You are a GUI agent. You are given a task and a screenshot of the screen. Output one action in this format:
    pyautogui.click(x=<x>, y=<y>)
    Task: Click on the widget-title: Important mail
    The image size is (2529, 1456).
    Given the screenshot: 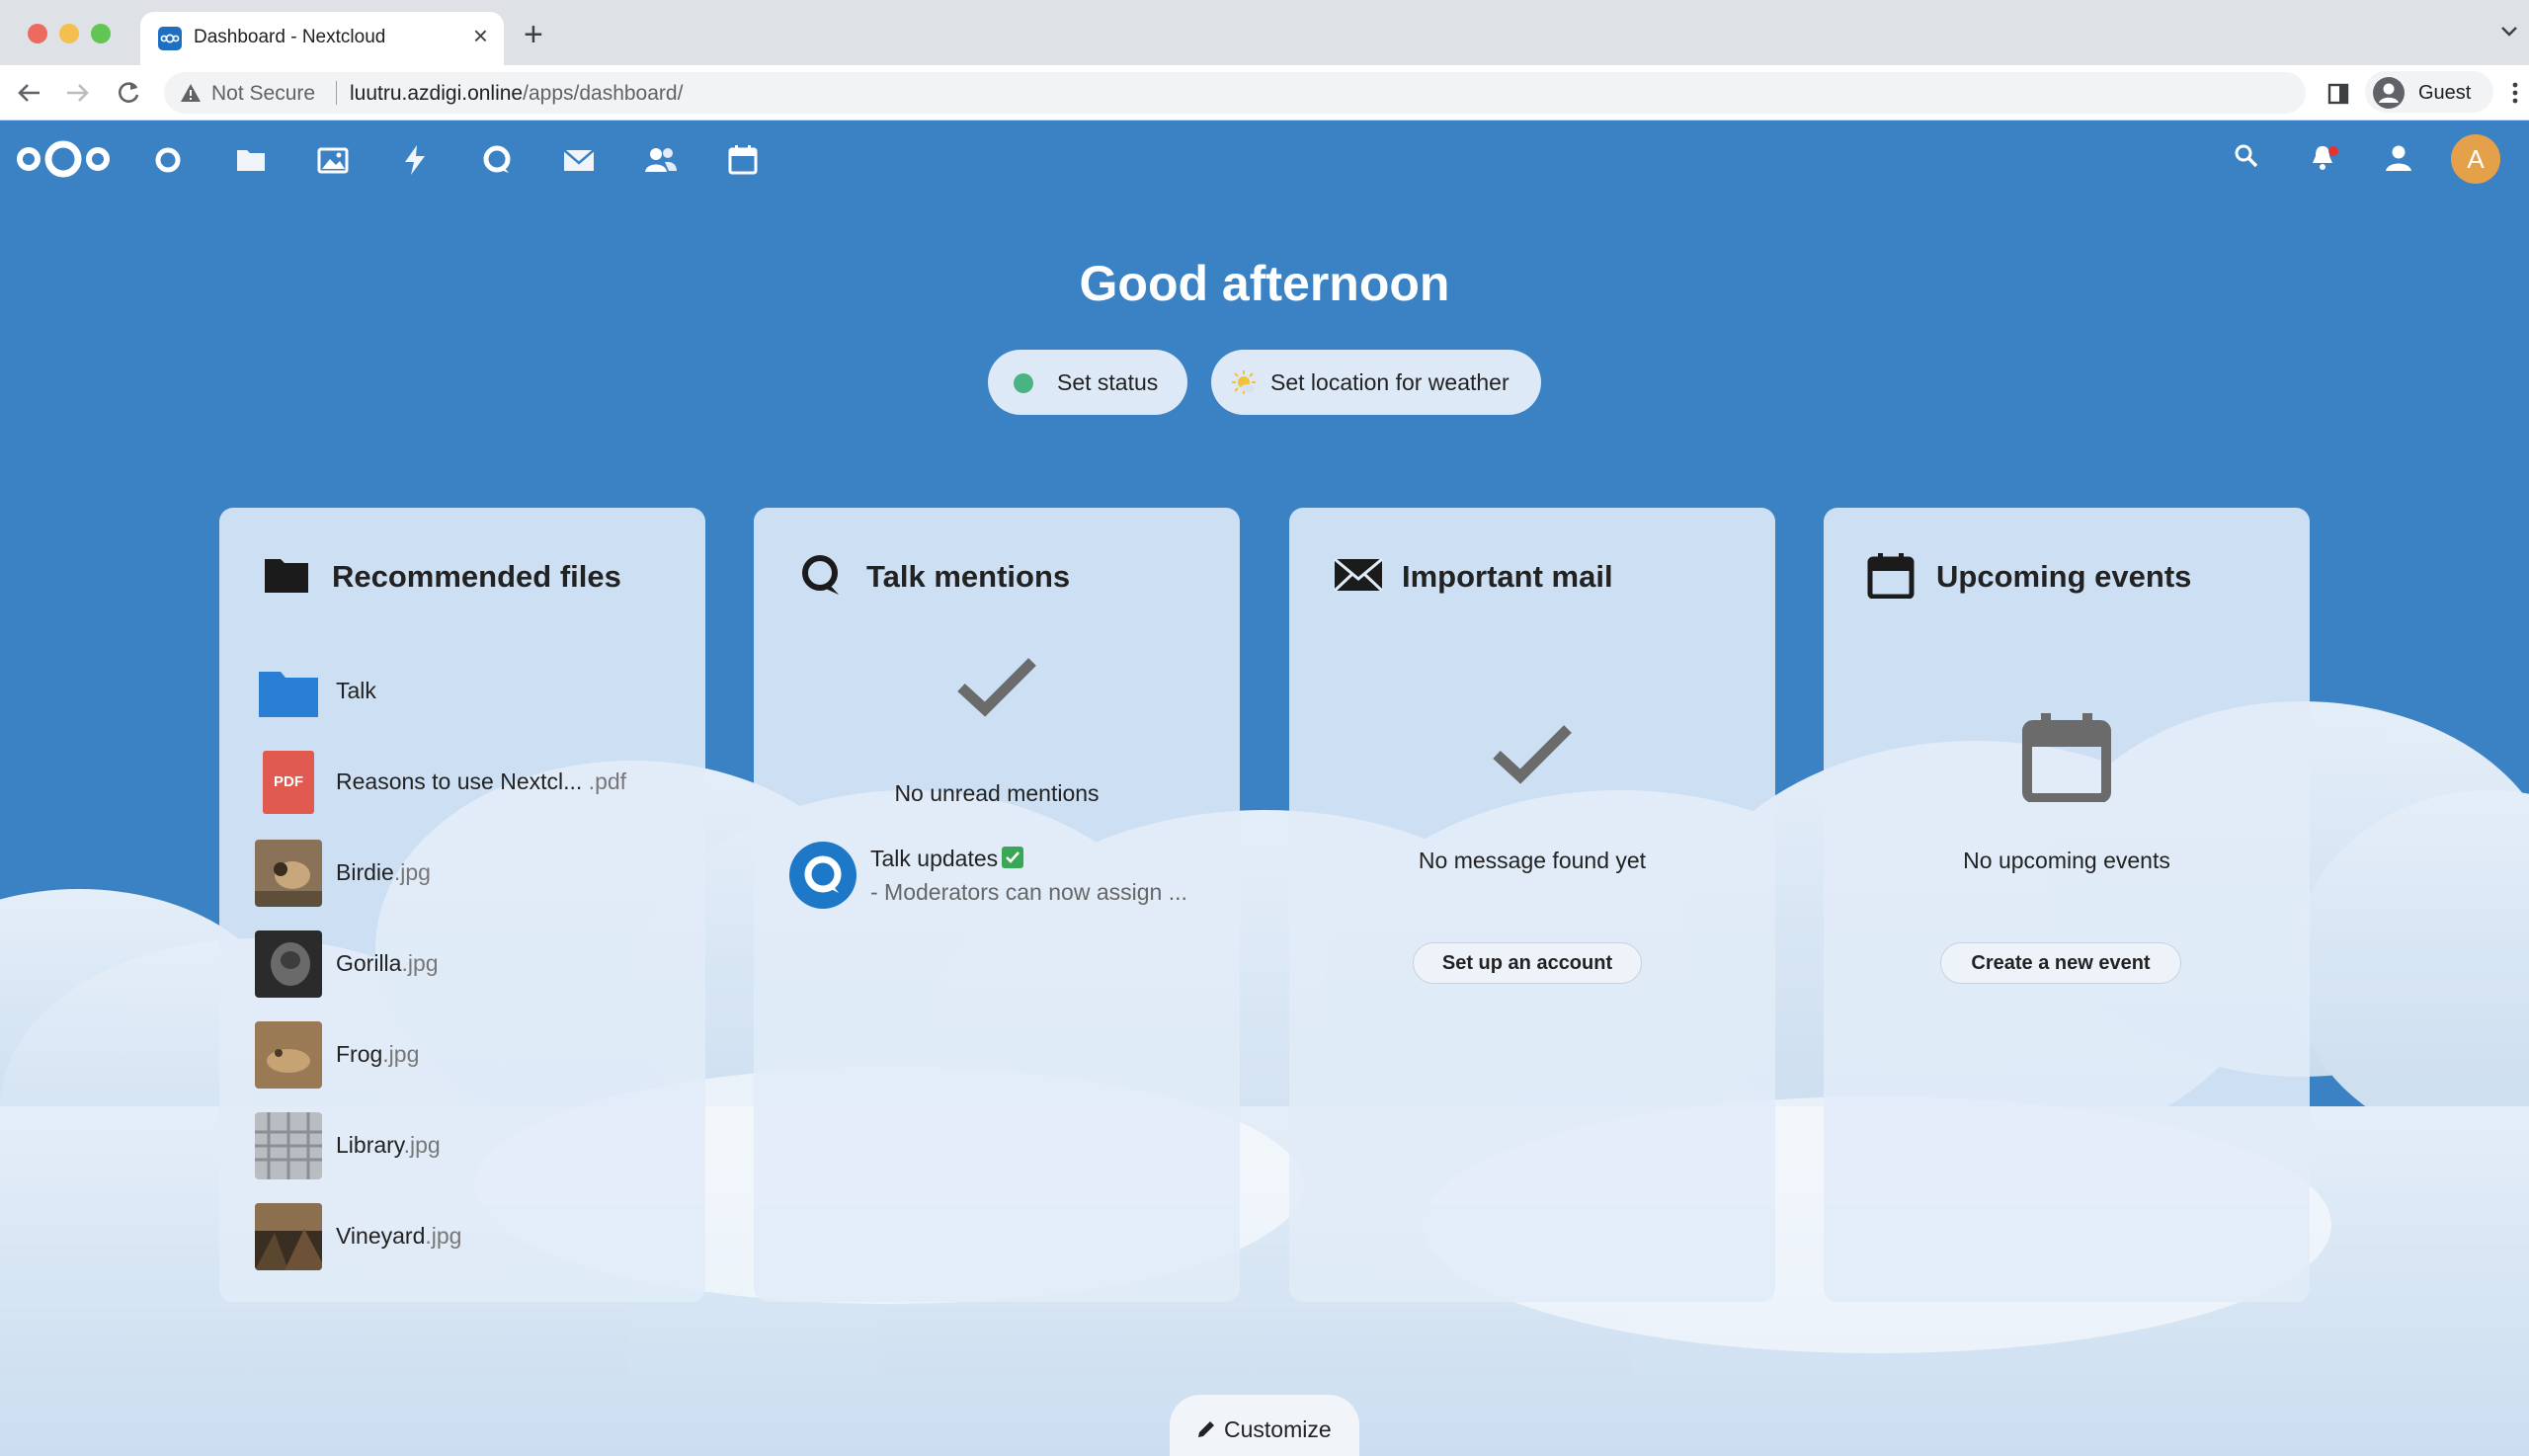 What is the action you would take?
    pyautogui.click(x=1507, y=576)
    